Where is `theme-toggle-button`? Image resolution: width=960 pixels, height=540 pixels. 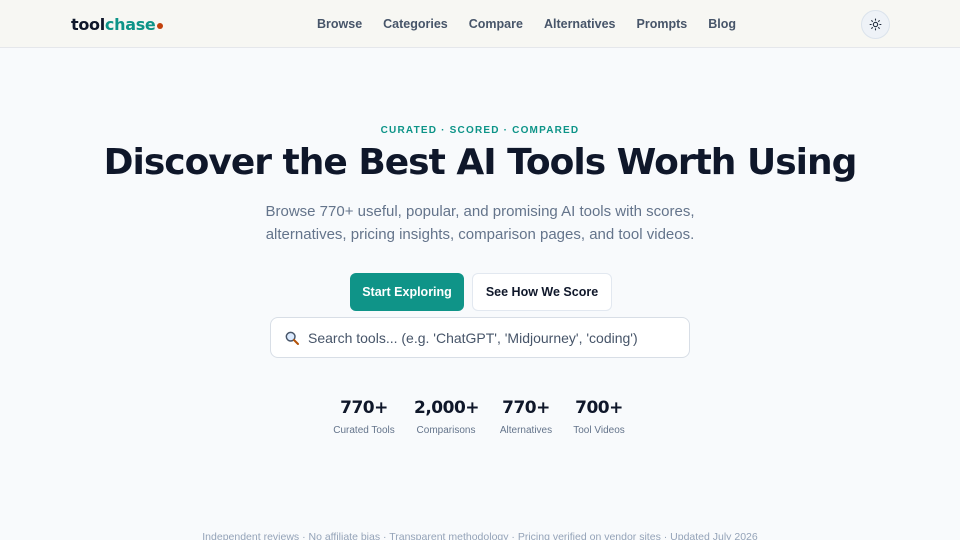
theme-toggle-button is located at coordinates (875, 24).